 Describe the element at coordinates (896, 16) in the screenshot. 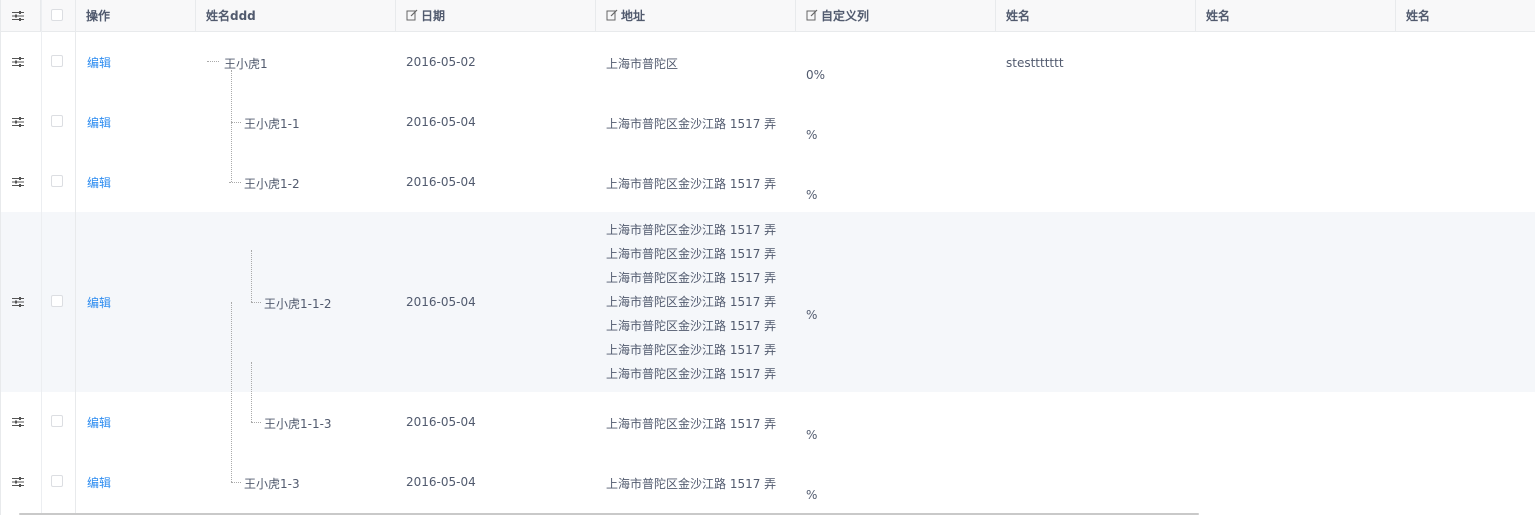

I see `header-custom: 自定义列` at that location.